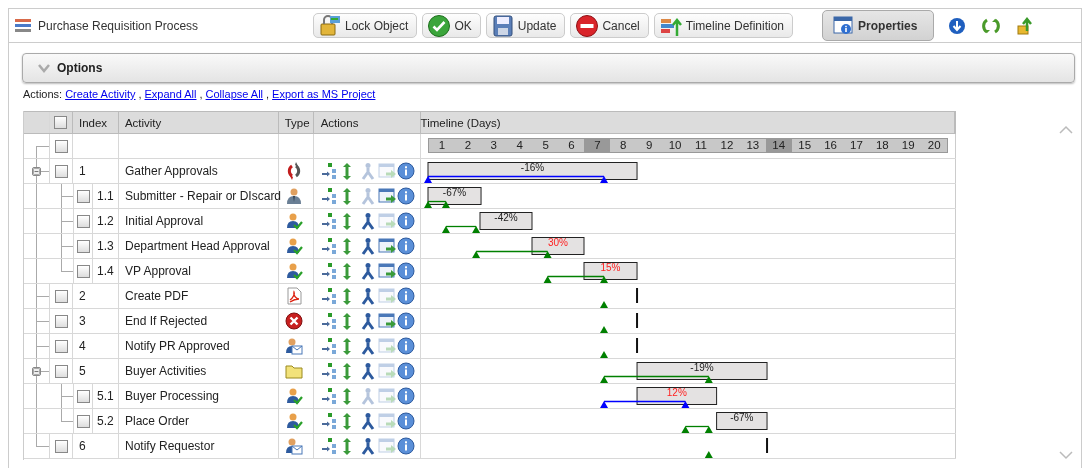  What do you see at coordinates (532, 171) in the screenshot?
I see `timeline-bar: -16%` at bounding box center [532, 171].